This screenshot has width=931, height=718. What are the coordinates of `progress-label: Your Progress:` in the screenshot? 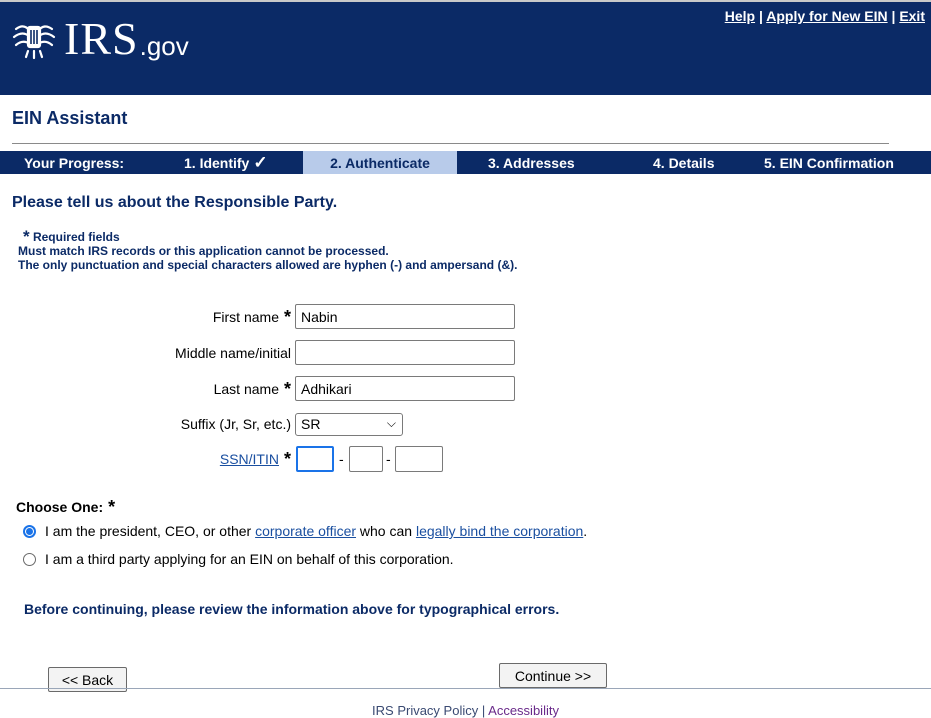 It's located at (74, 162).